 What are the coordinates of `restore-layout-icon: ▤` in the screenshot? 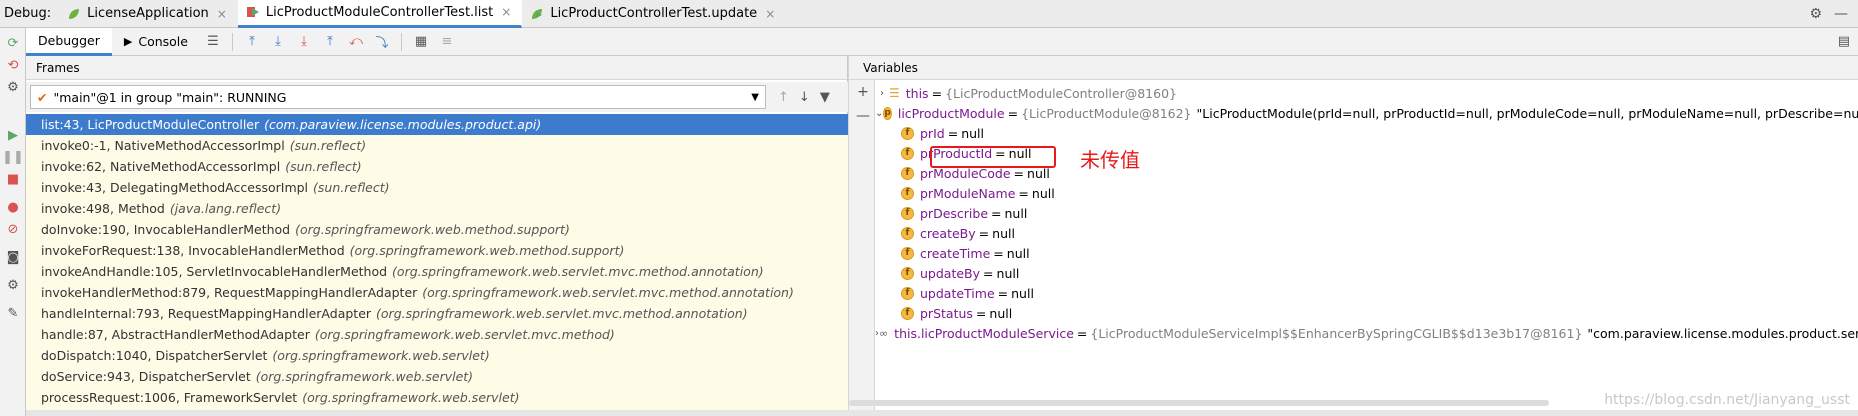 It's located at (1848, 41).